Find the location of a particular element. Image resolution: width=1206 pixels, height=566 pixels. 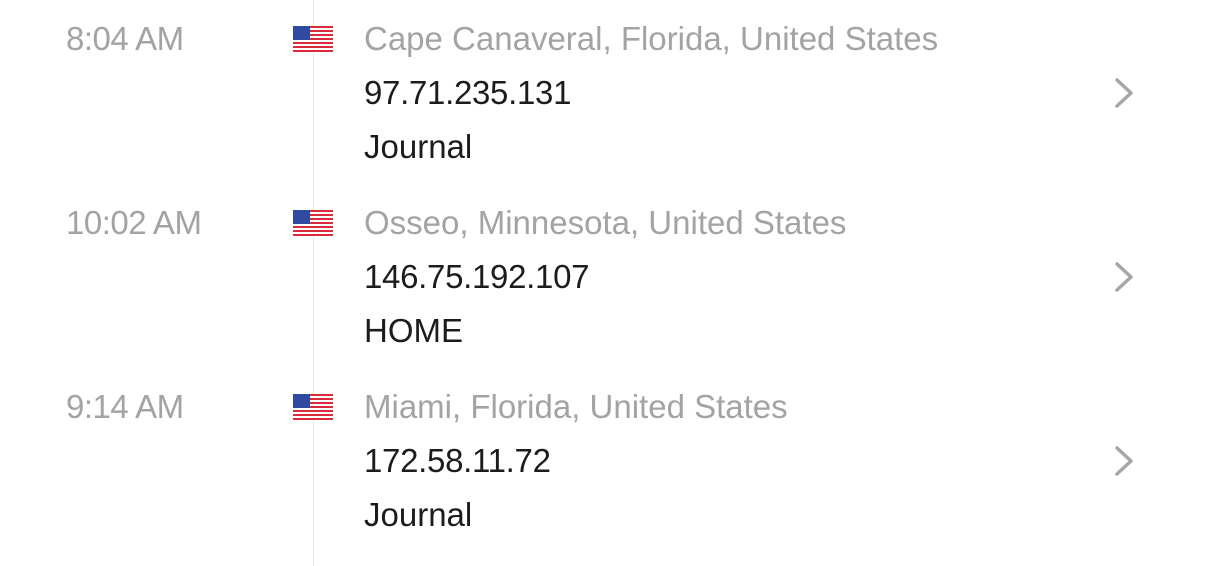

entry-label: HOME is located at coordinates (413, 330).